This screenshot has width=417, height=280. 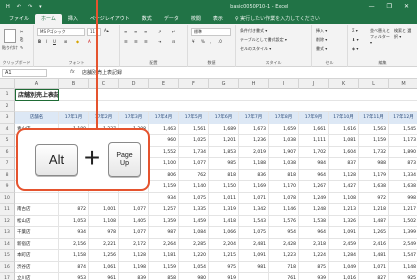 I want to click on sales-cell: 1,853, so click(x=224, y=152).